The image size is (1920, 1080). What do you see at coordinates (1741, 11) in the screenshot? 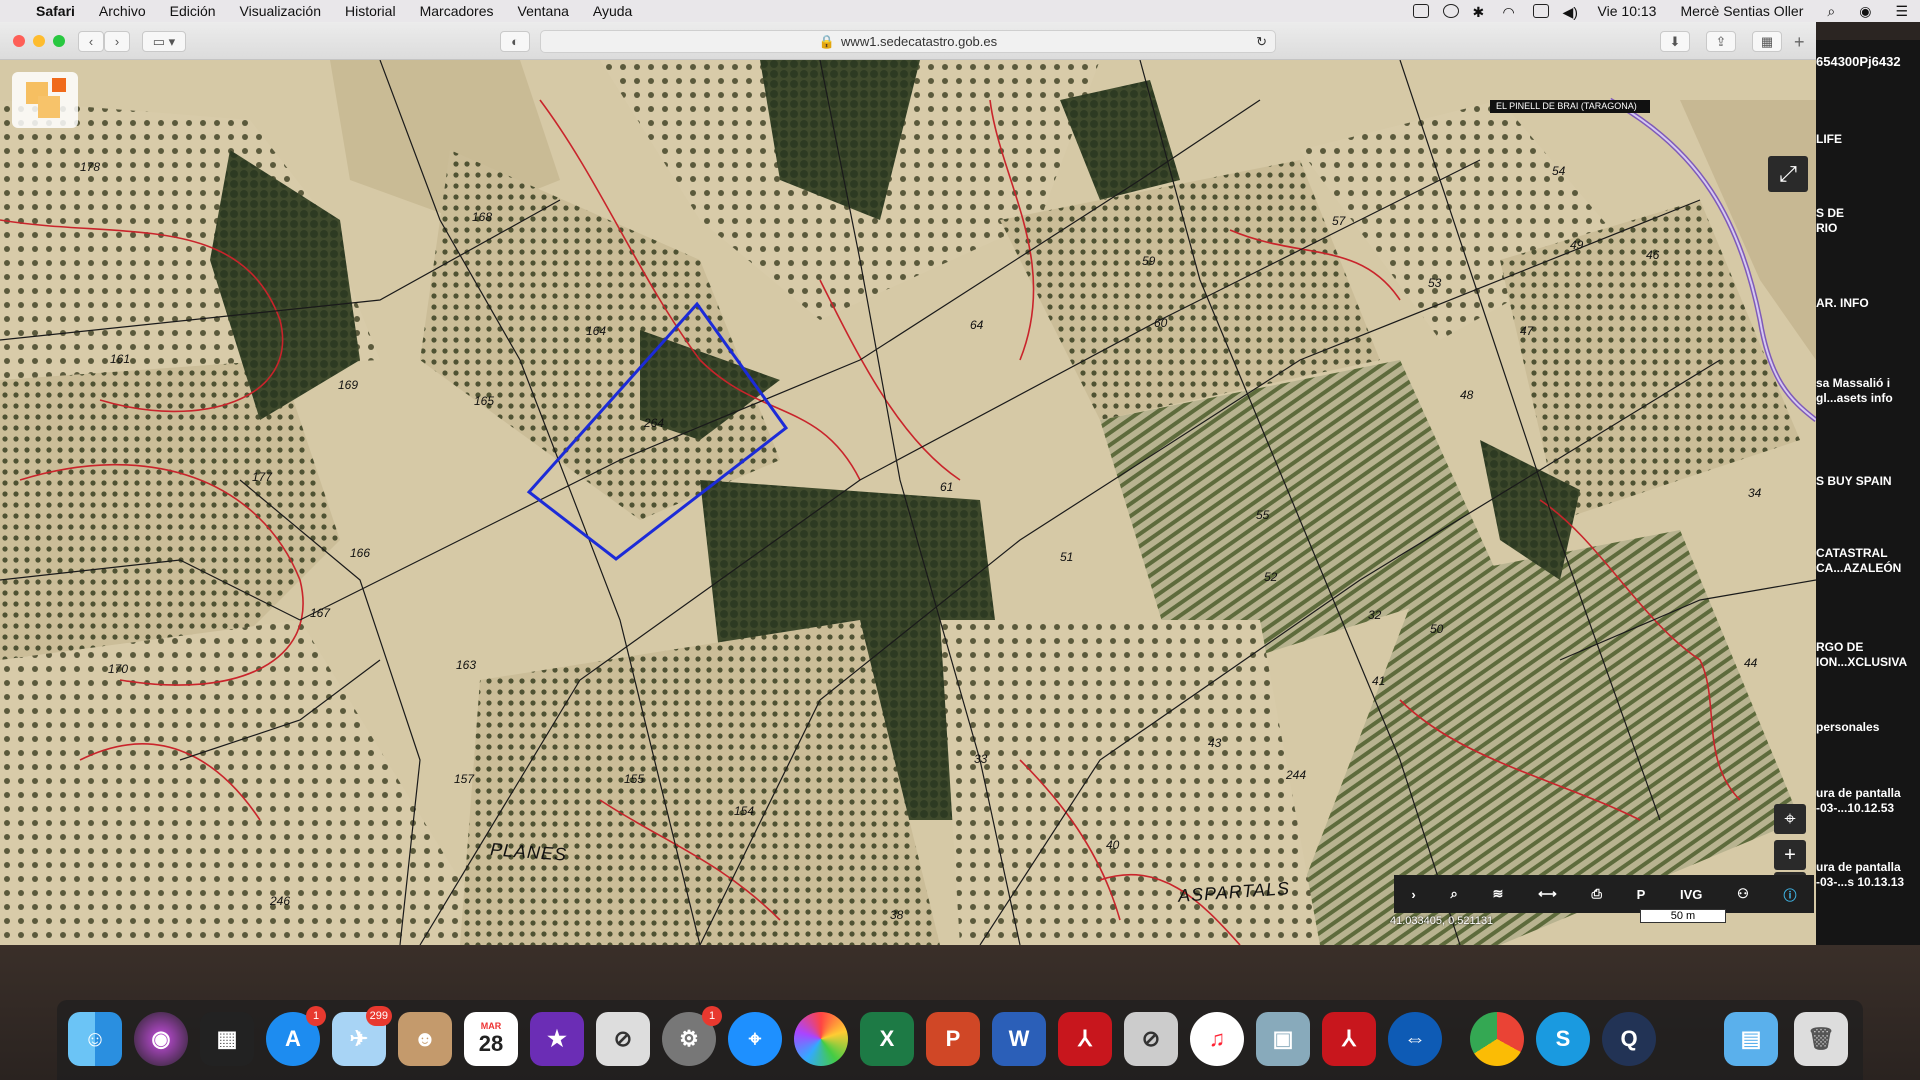
I see `menubar-user: Mercè Sentias Oller` at bounding box center [1741, 11].